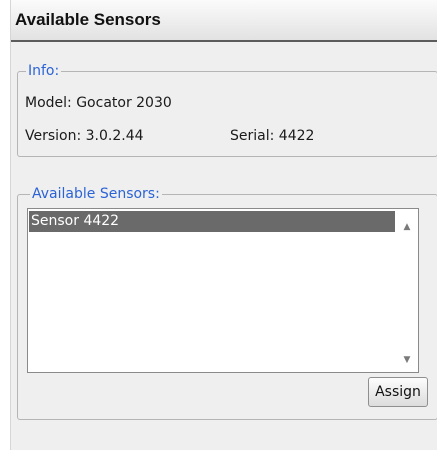  What do you see at coordinates (407, 290) in the screenshot?
I see `vertical-scrollbar: ▲ ▼` at bounding box center [407, 290].